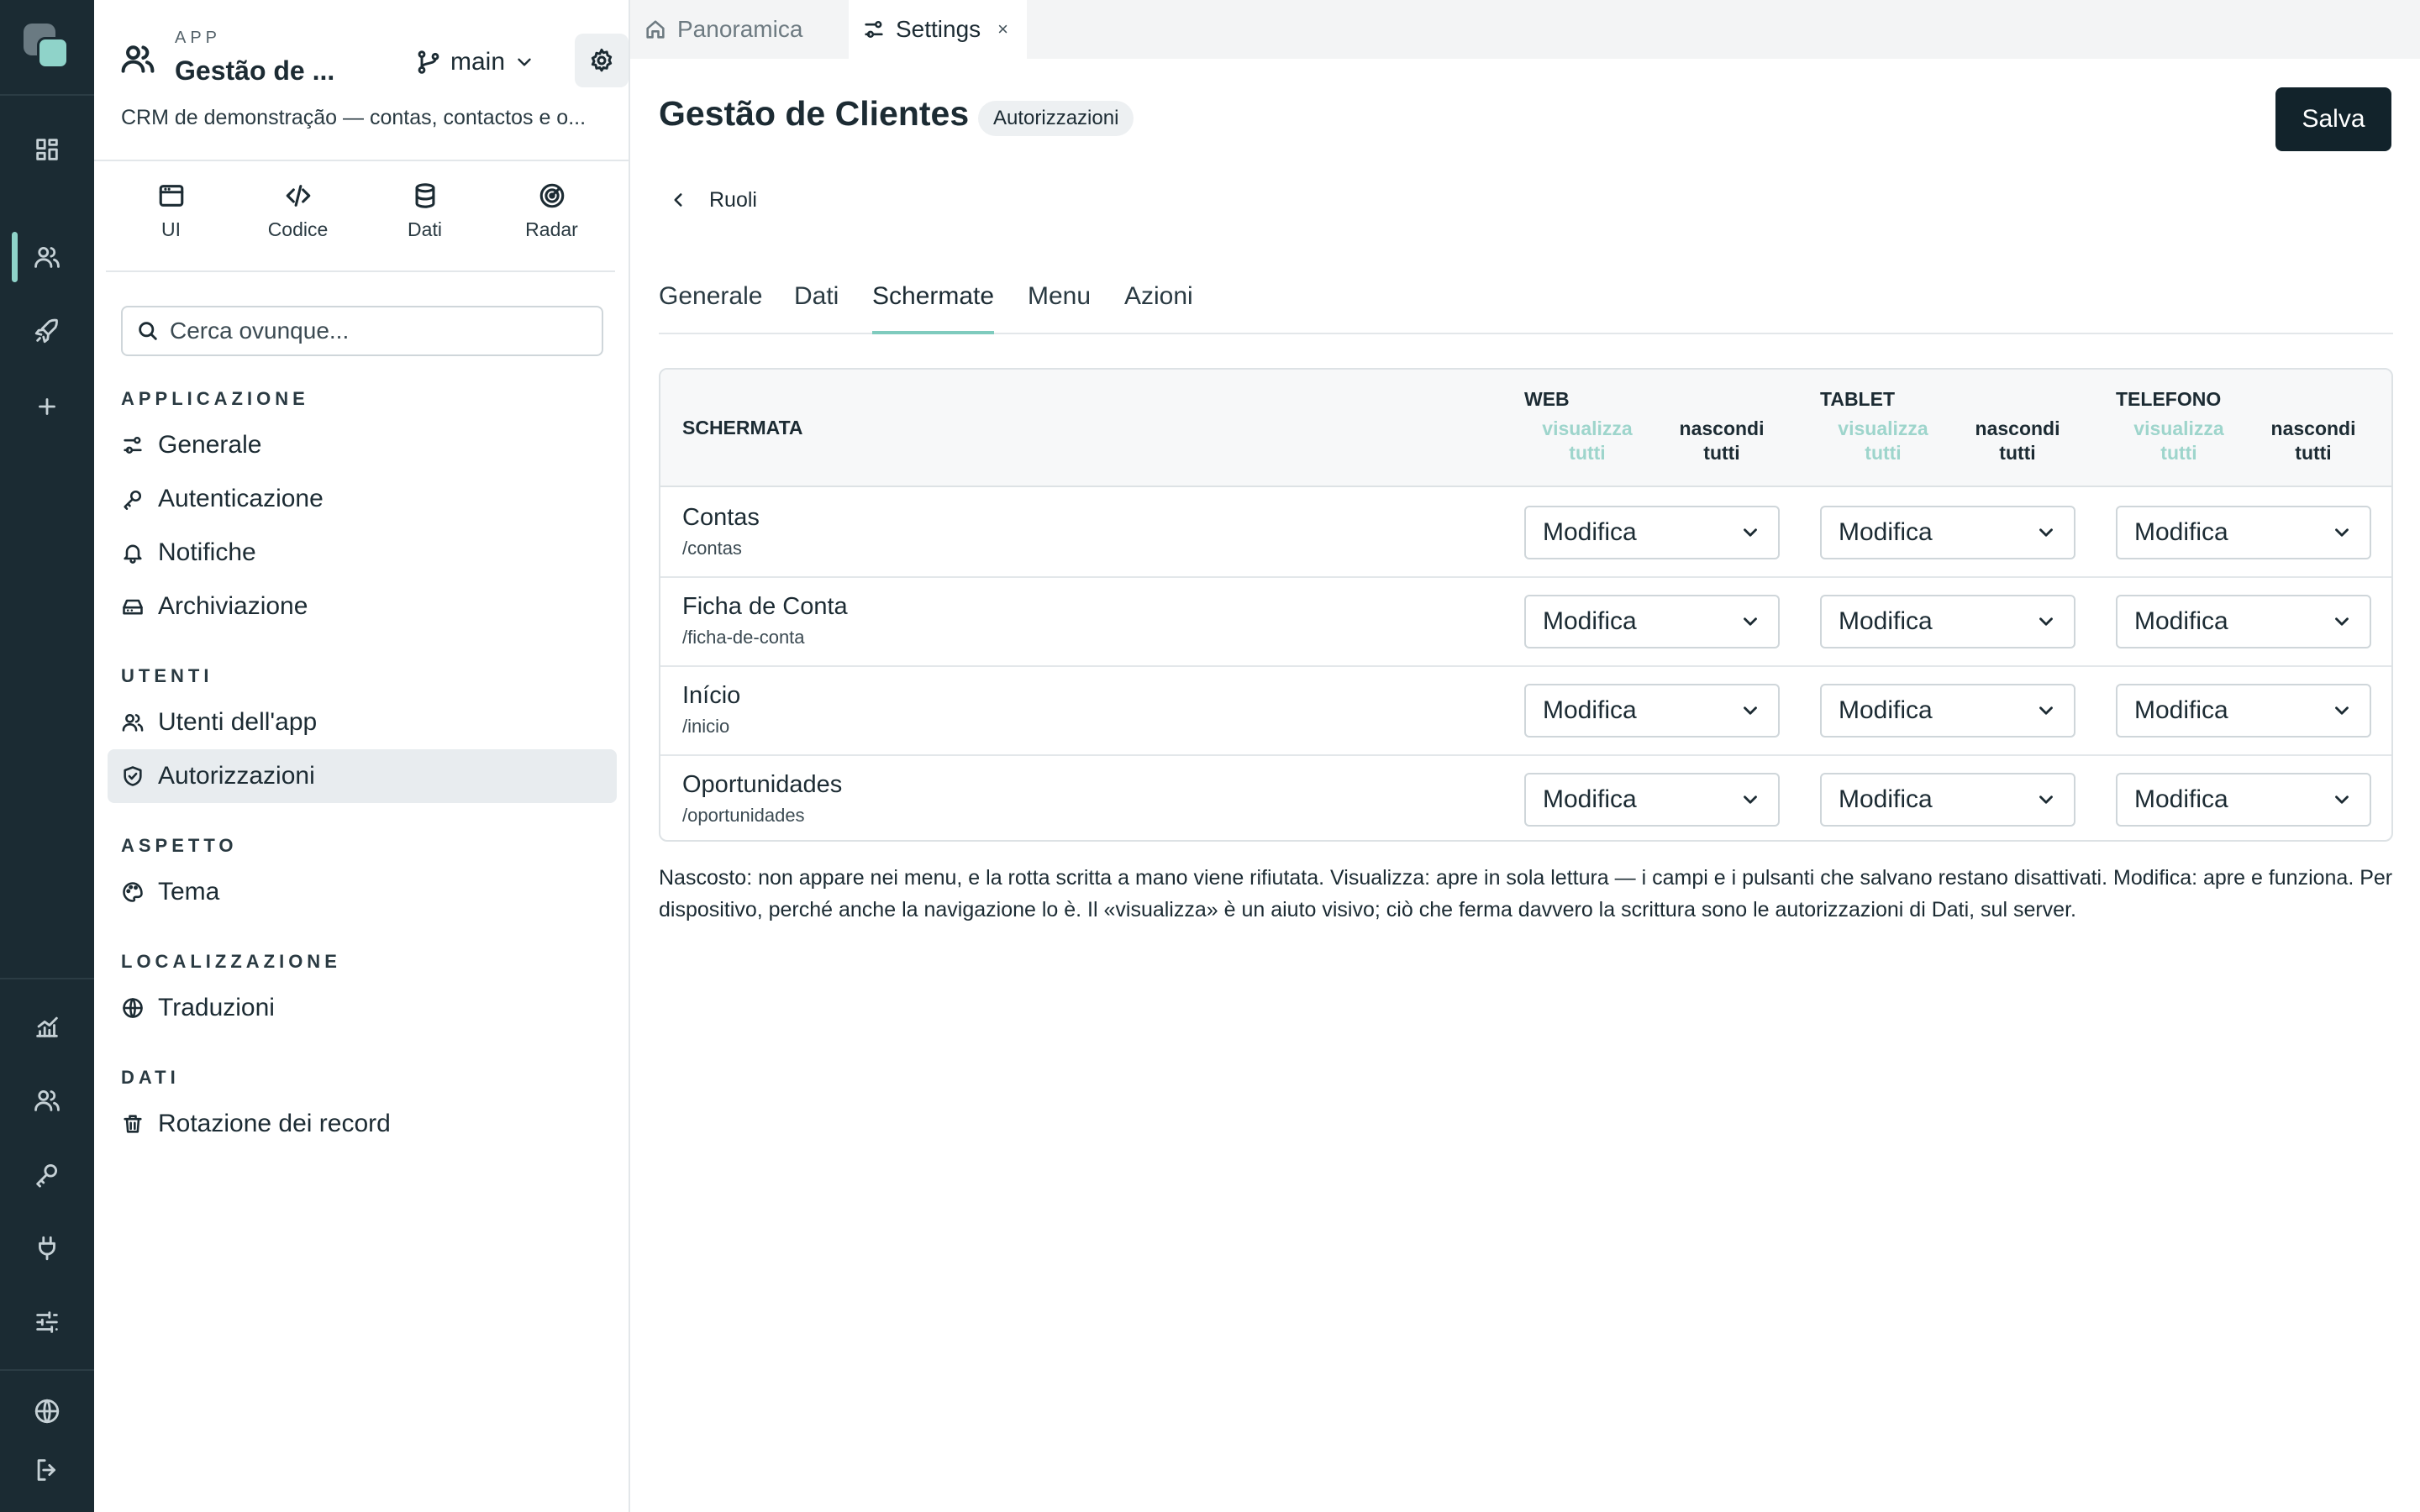  I want to click on hide-all-web-button: nascondi tutti, so click(1722, 441).